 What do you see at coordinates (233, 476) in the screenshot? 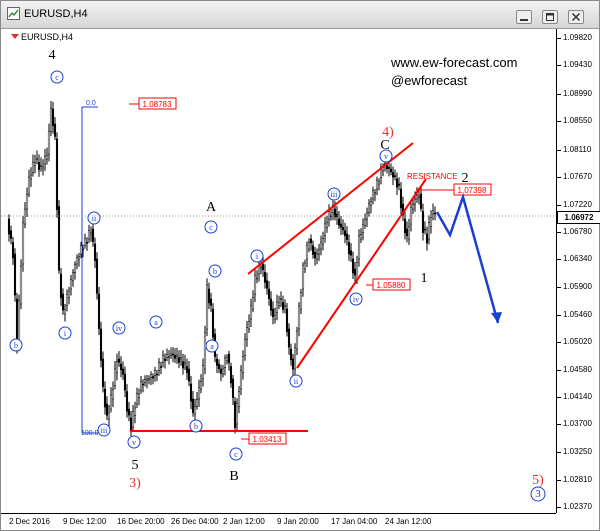
I see `wave-B-label: B` at bounding box center [233, 476].